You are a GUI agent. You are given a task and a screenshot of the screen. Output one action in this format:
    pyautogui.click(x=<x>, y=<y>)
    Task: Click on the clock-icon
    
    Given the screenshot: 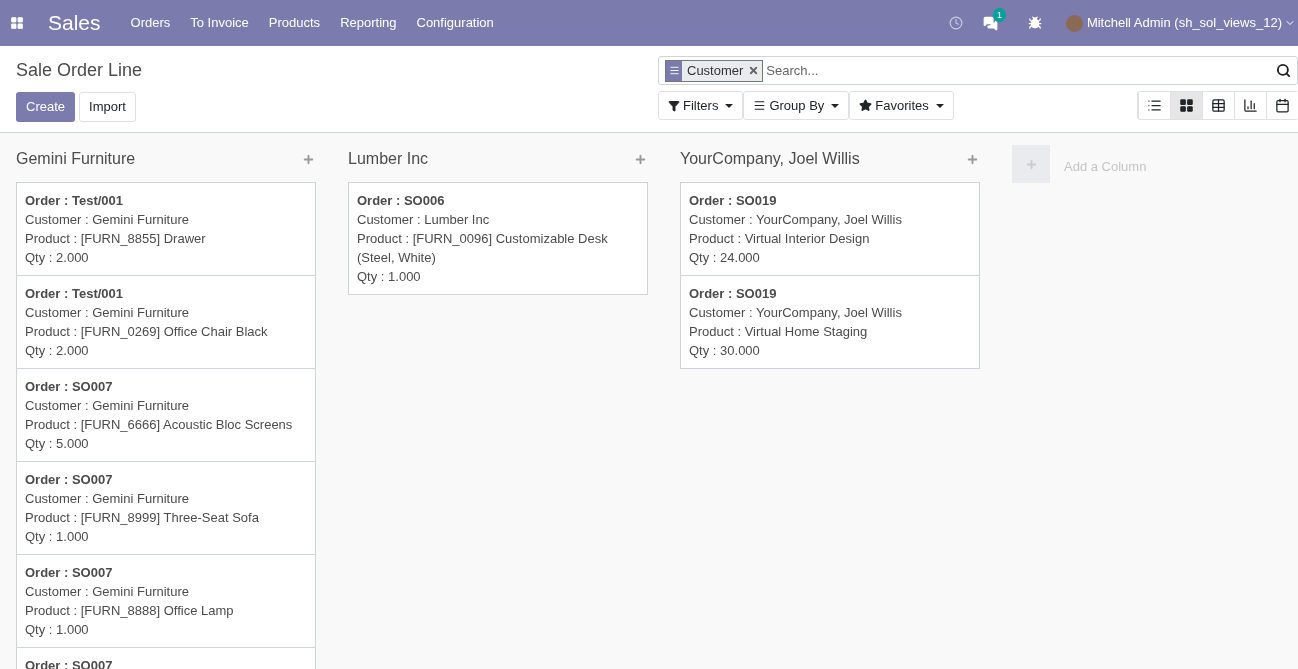 What is the action you would take?
    pyautogui.click(x=955, y=23)
    